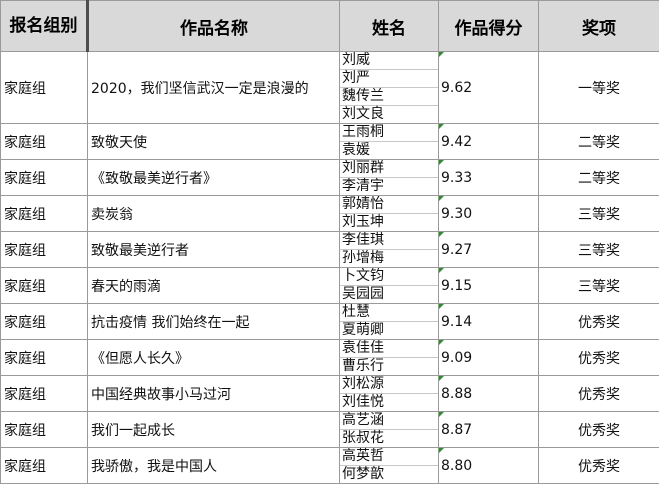 Image resolution: width=659 pixels, height=484 pixels. I want to click on cell-title: 我骄傲，我是中国人, so click(214, 466).